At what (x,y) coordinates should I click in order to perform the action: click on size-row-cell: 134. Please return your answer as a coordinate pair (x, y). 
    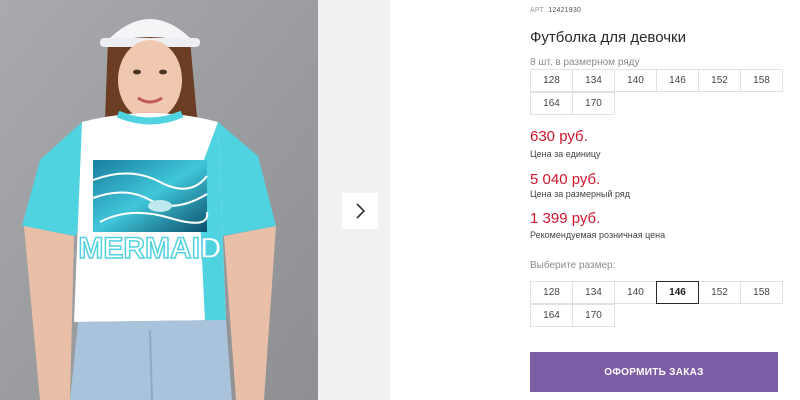
    Looking at the image, I should click on (593, 80).